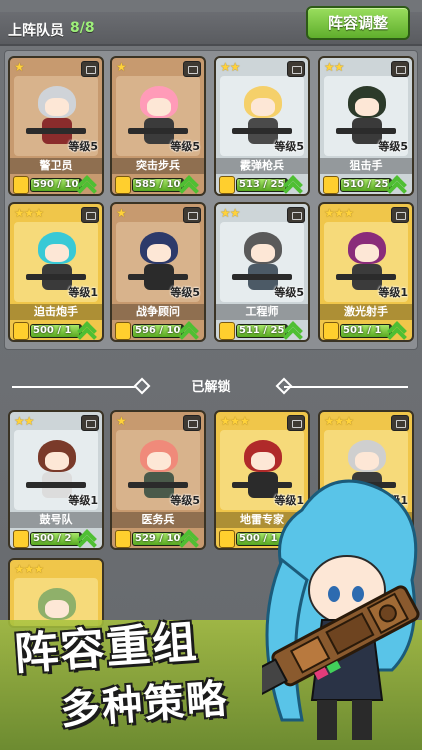 This screenshot has height=750, width=422. Describe the element at coordinates (362, 330) in the screenshot. I see `unit-exp-text: 501 / 1` at that location.